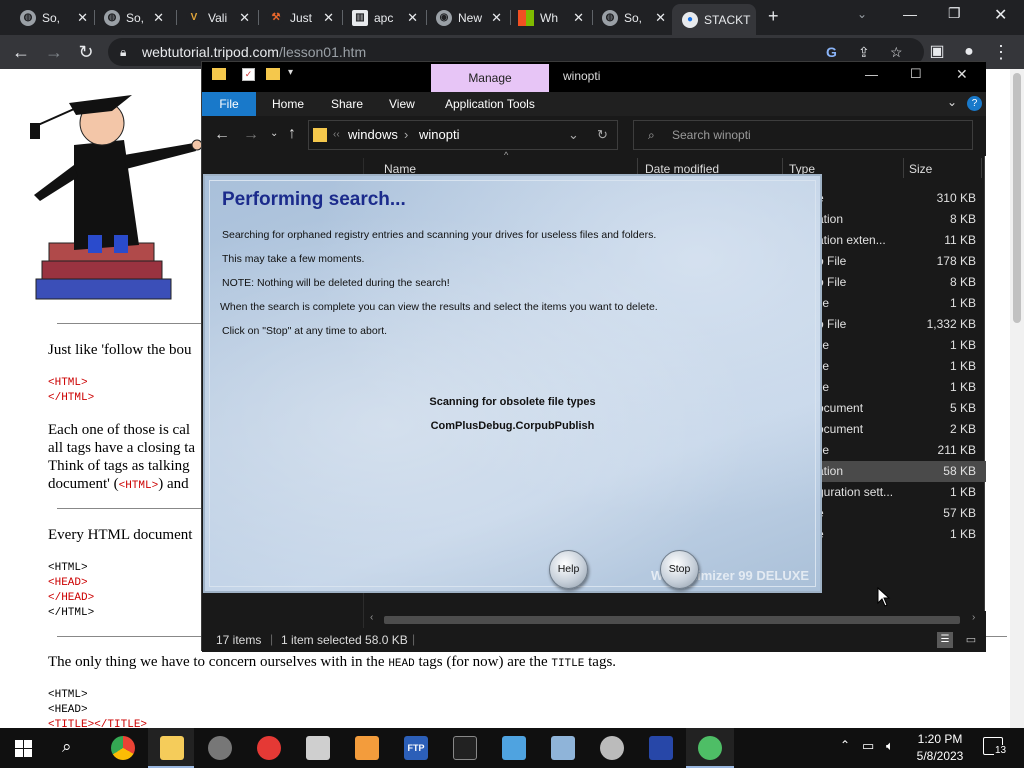 The image size is (1024, 768). I want to click on chrome-icon, so click(123, 748).